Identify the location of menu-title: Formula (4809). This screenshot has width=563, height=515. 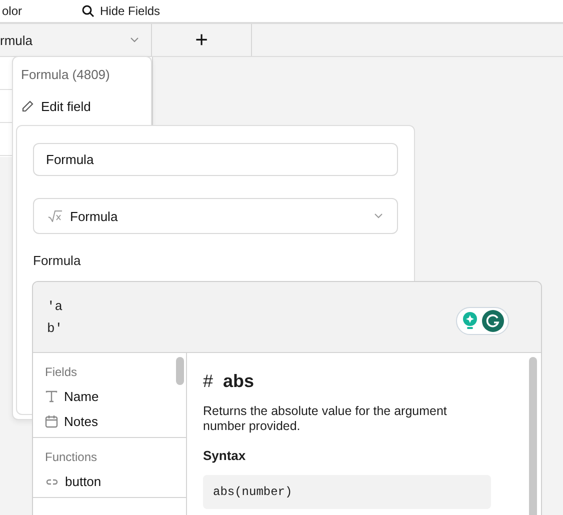
(66, 74).